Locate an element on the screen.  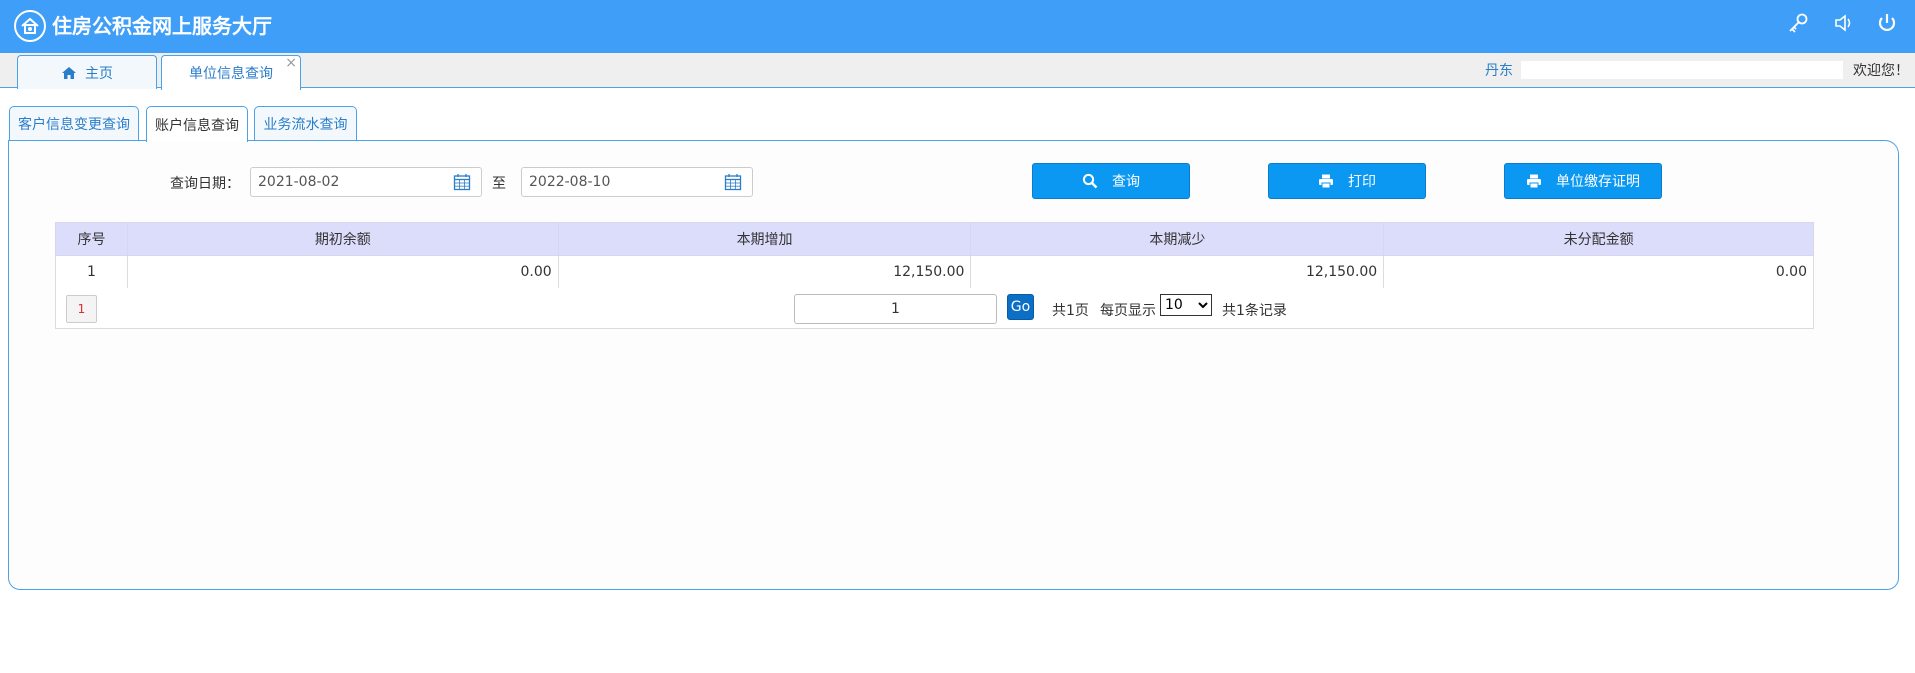
tab-unit-info-query: 单位信息查询 × is located at coordinates (231, 72).